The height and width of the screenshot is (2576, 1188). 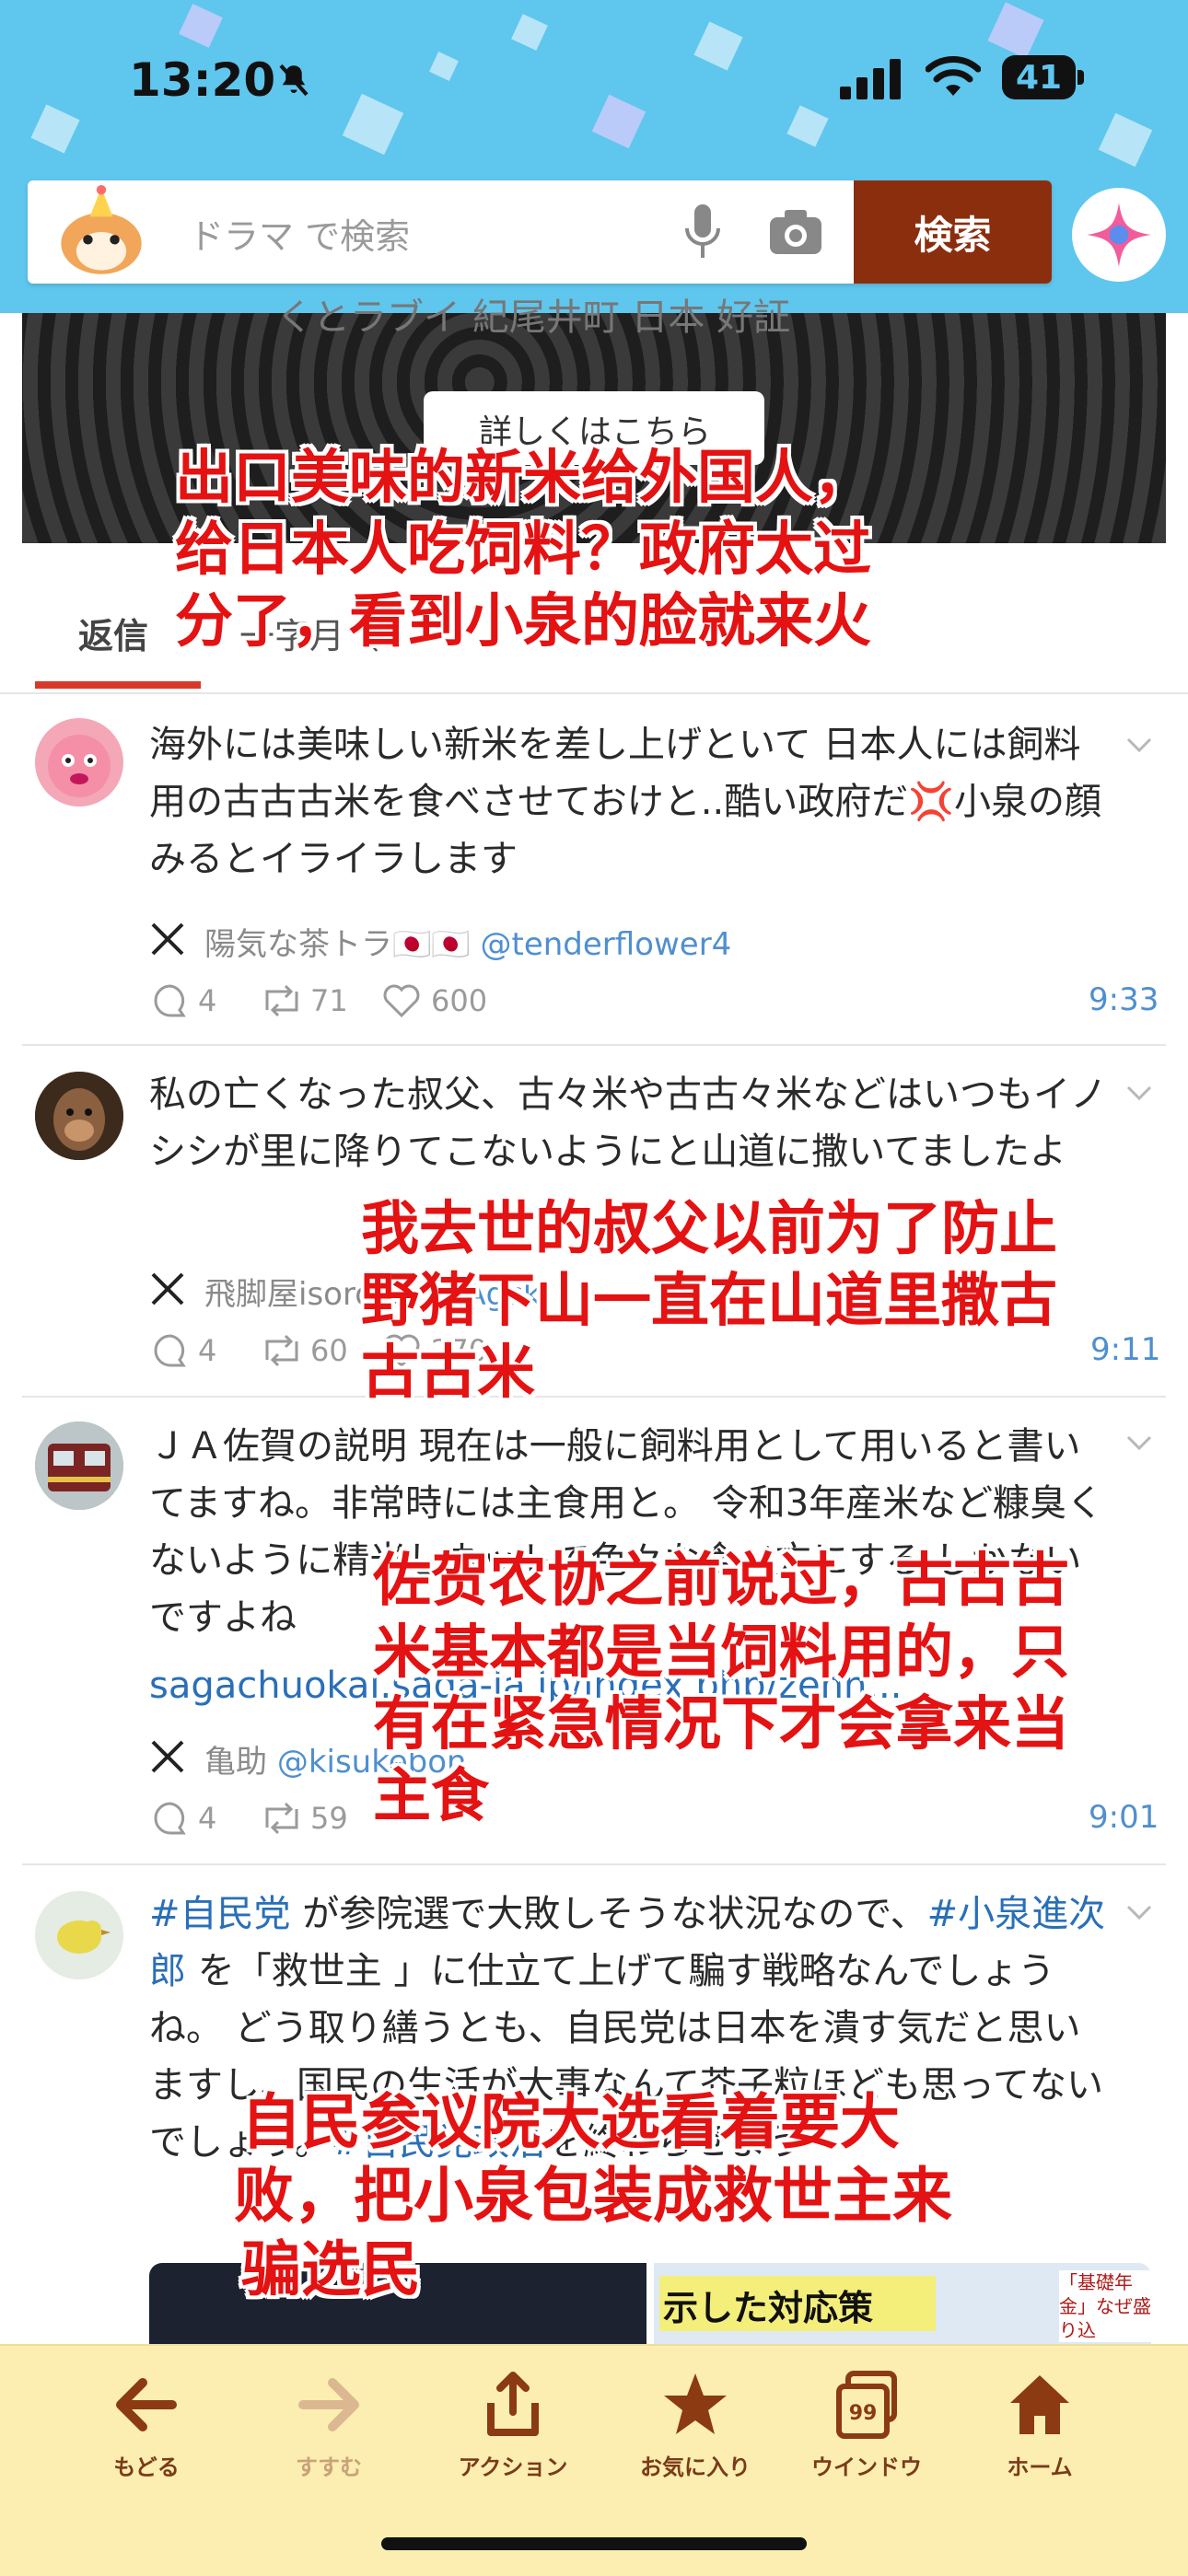 What do you see at coordinates (431, 1795) in the screenshot?
I see `overlay-line: 主食` at bounding box center [431, 1795].